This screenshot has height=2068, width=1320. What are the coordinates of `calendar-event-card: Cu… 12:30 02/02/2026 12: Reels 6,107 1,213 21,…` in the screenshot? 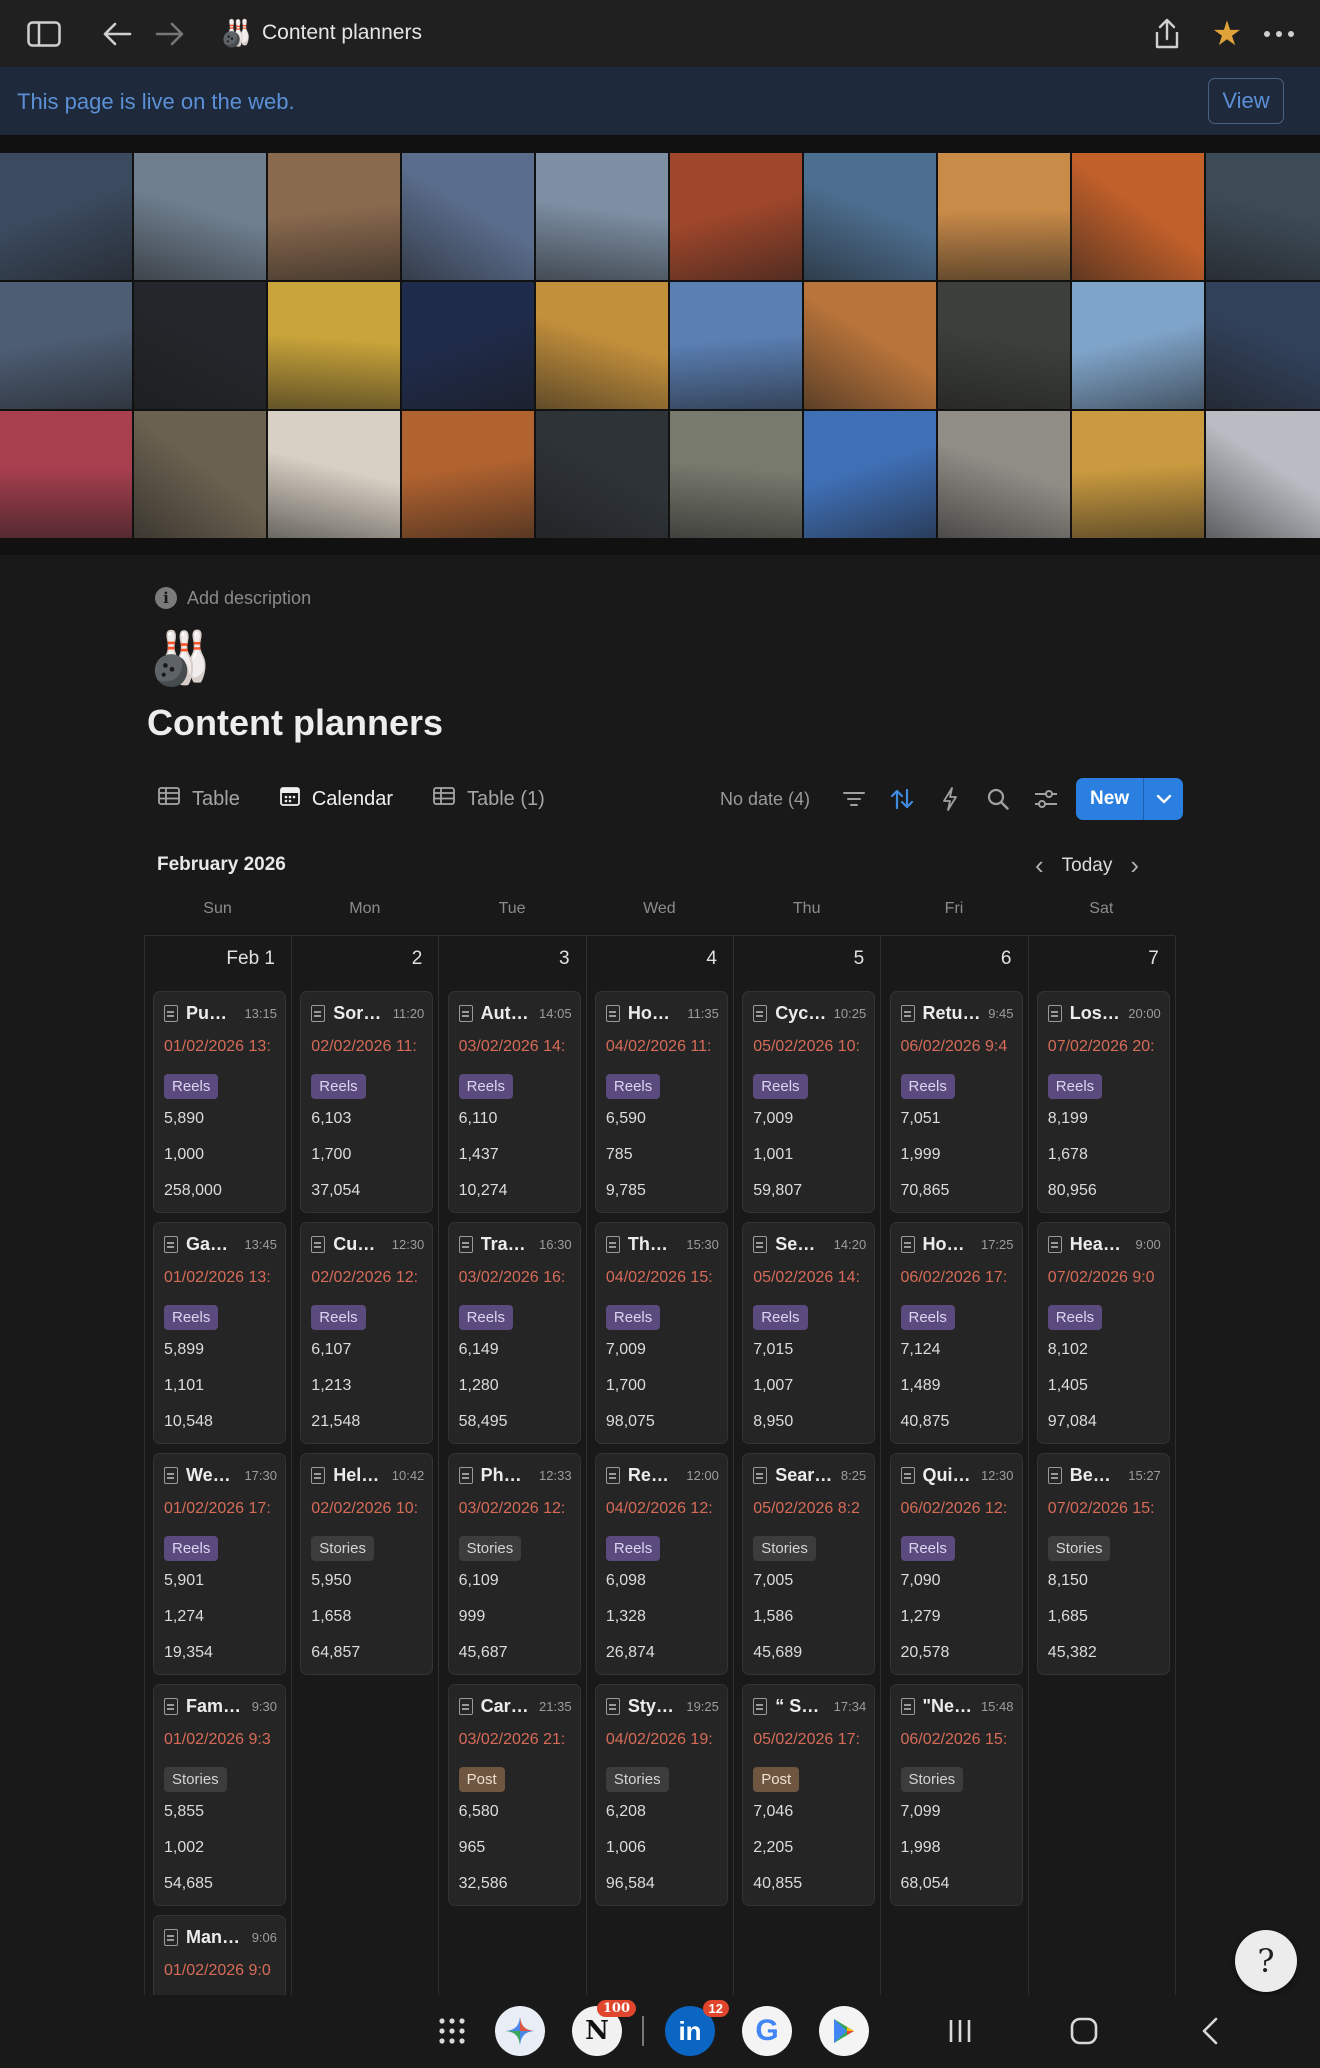 It's located at (367, 1333).